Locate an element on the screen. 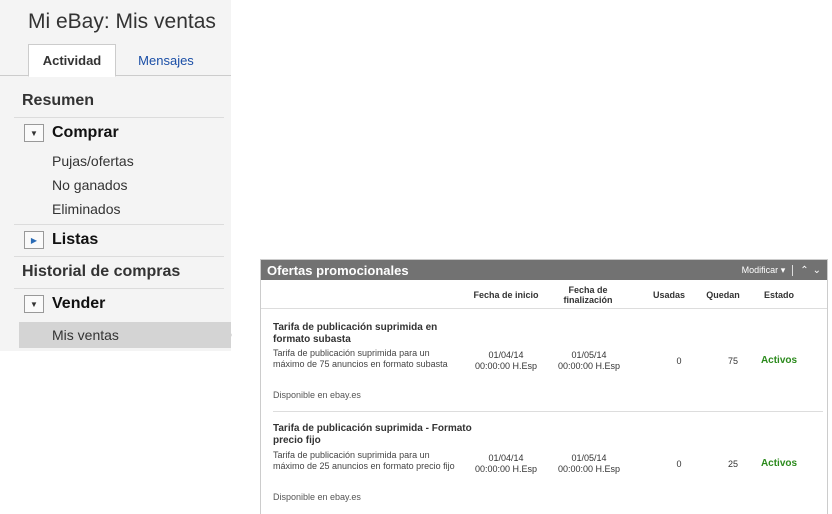 This screenshot has height=514, width=832. panel-tools: Modificar ▾ ⌃ ⌄ is located at coordinates (781, 270).